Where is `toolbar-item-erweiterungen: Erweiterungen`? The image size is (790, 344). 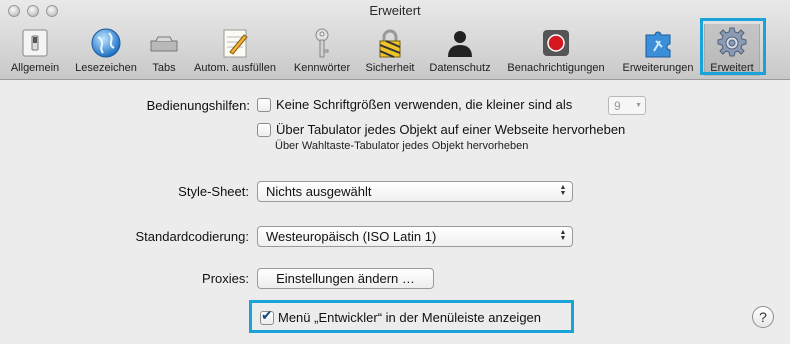
toolbar-item-erweiterungen: Erweiterungen is located at coordinates (658, 50).